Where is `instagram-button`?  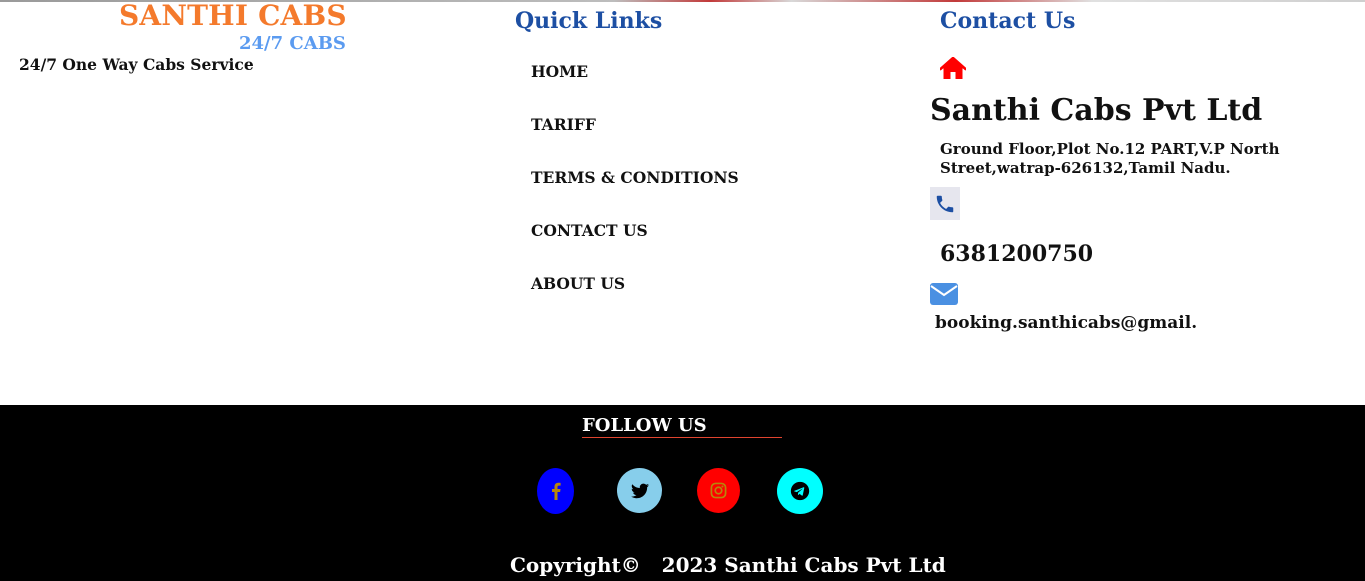 instagram-button is located at coordinates (718, 490).